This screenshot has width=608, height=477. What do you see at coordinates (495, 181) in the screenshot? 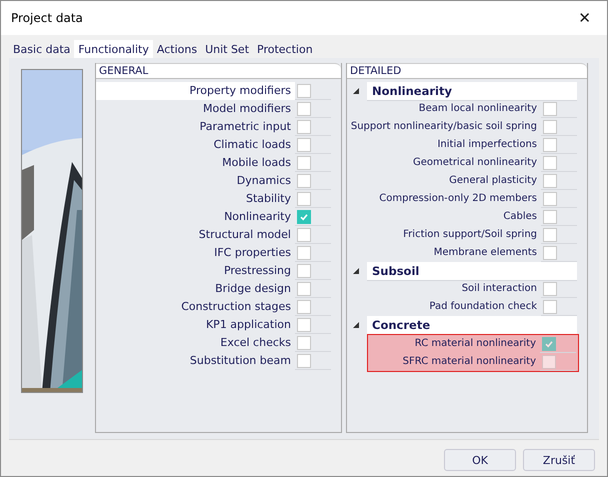
I see `option-label: General plasticity` at bounding box center [495, 181].